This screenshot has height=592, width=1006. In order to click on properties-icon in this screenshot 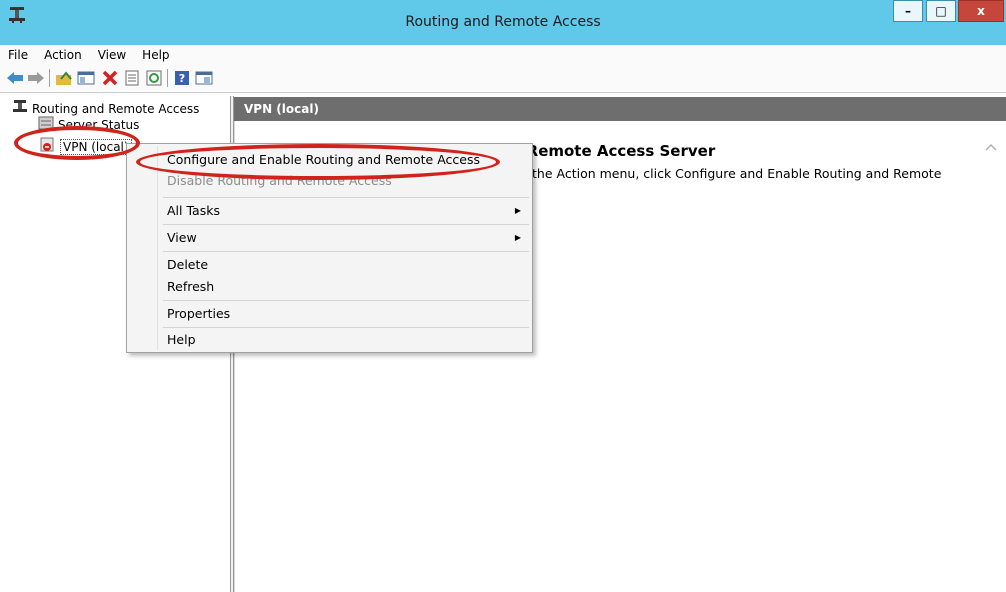, I will do `click(132, 78)`.